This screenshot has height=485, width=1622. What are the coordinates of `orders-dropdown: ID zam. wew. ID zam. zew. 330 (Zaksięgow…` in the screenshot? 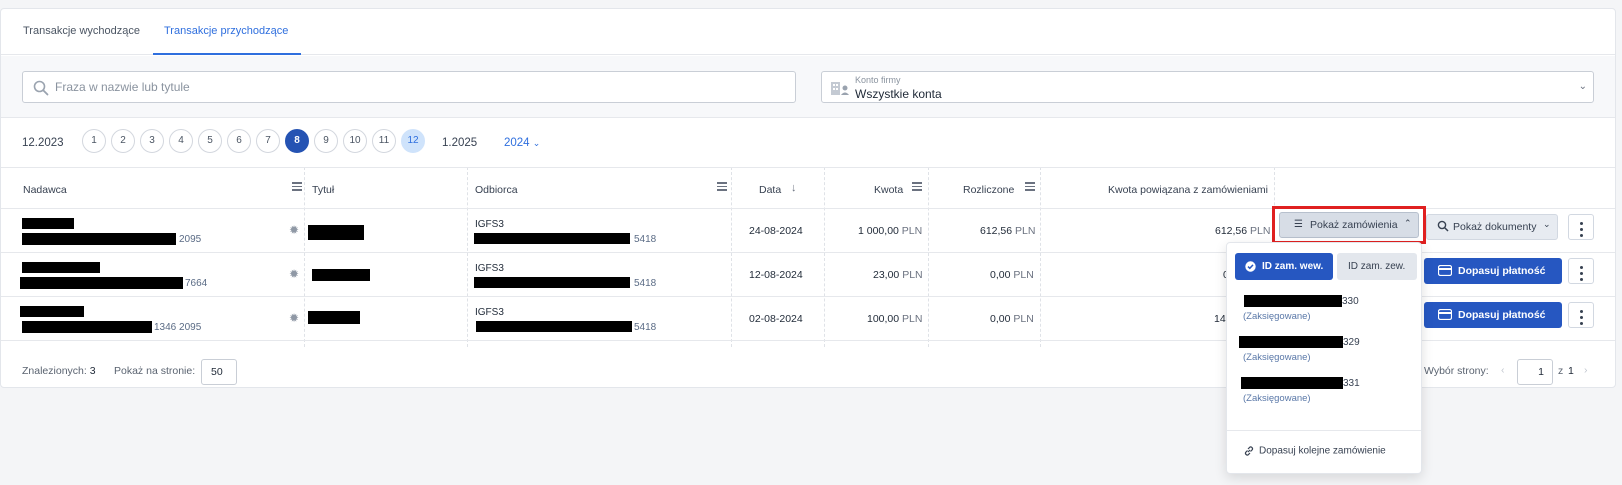 It's located at (1324, 358).